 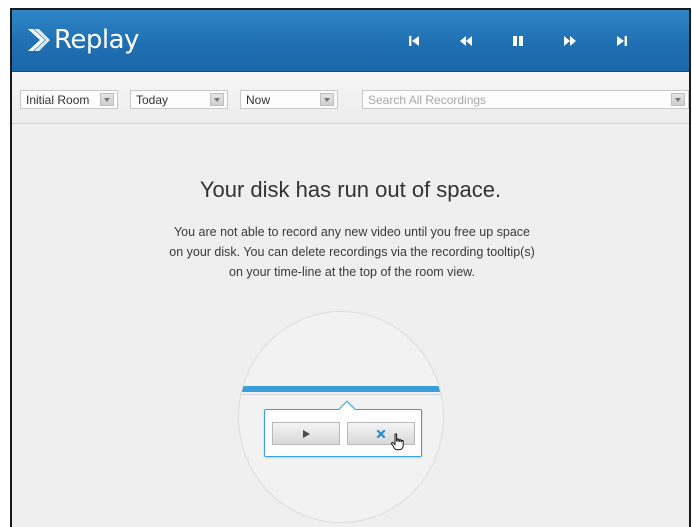 What do you see at coordinates (179, 99) in the screenshot?
I see `date-select: Today` at bounding box center [179, 99].